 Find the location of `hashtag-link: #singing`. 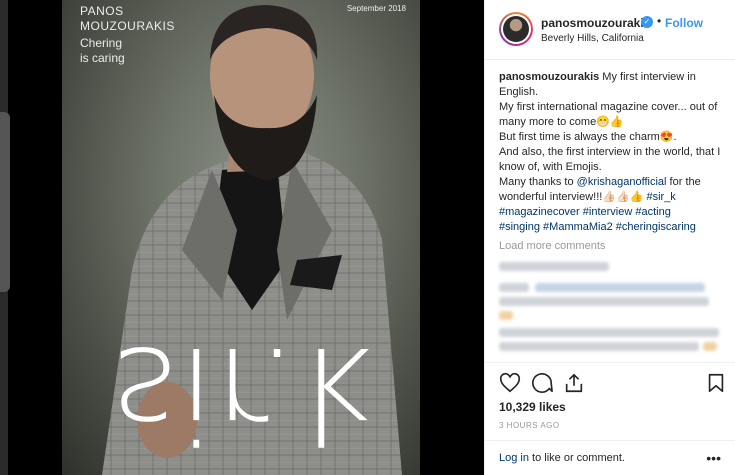

hashtag-link: #singing is located at coordinates (519, 227).